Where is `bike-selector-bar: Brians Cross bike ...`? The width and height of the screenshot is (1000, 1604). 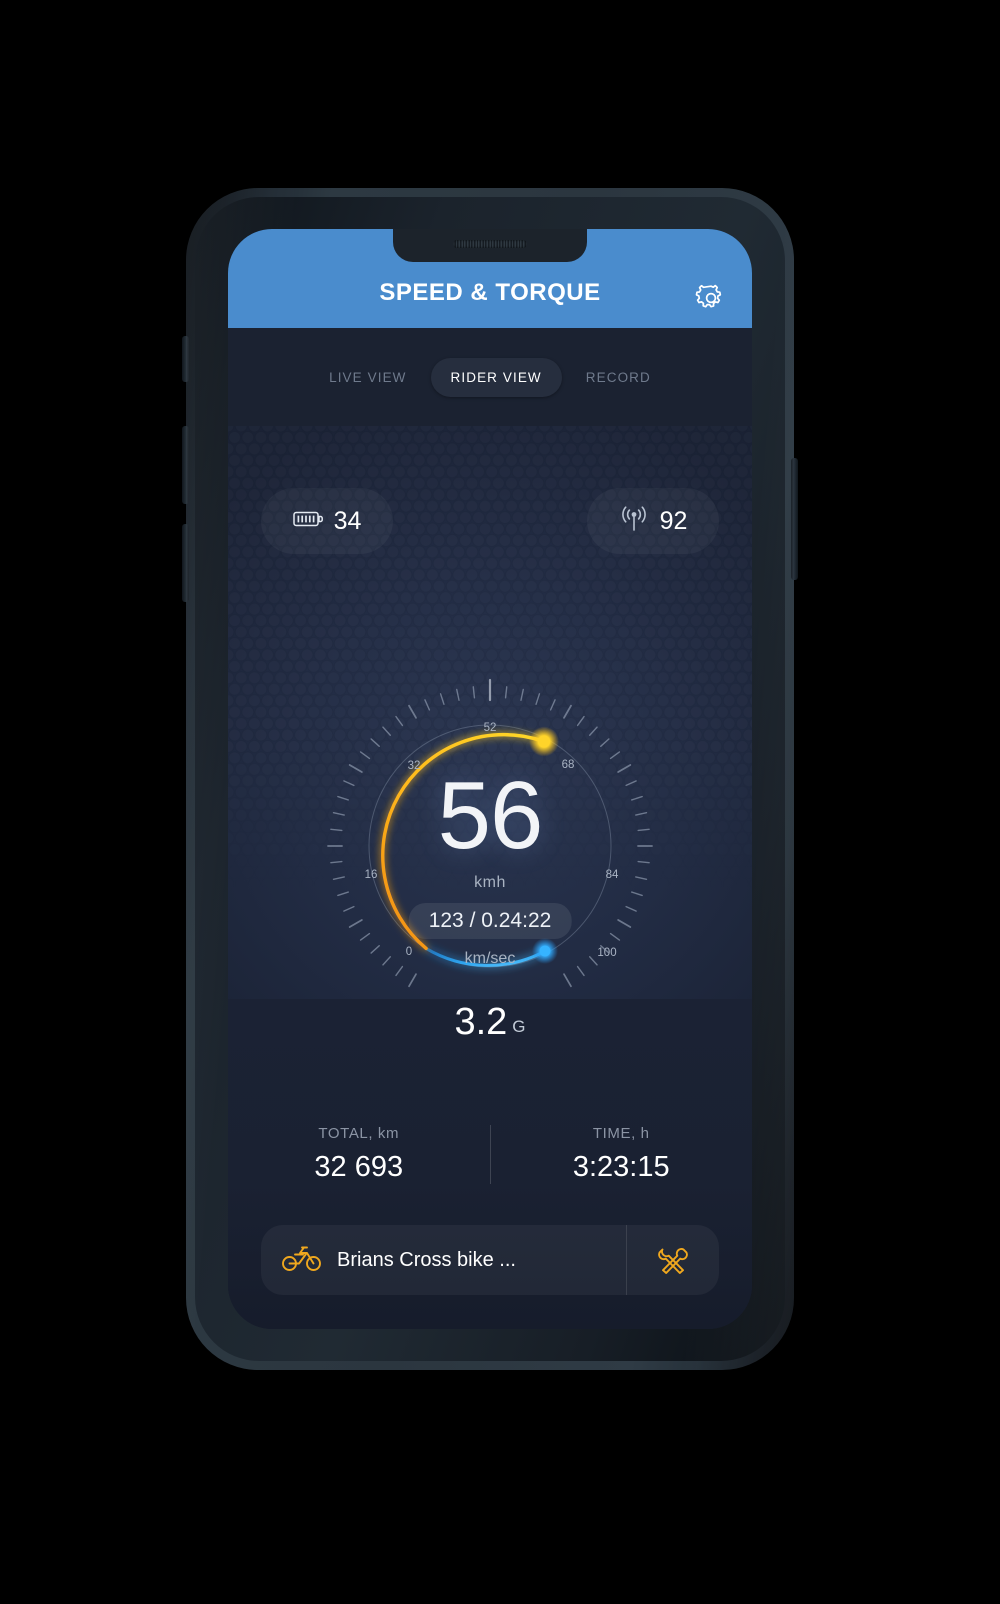
bike-selector-bar: Brians Cross bike ... is located at coordinates (490, 1260).